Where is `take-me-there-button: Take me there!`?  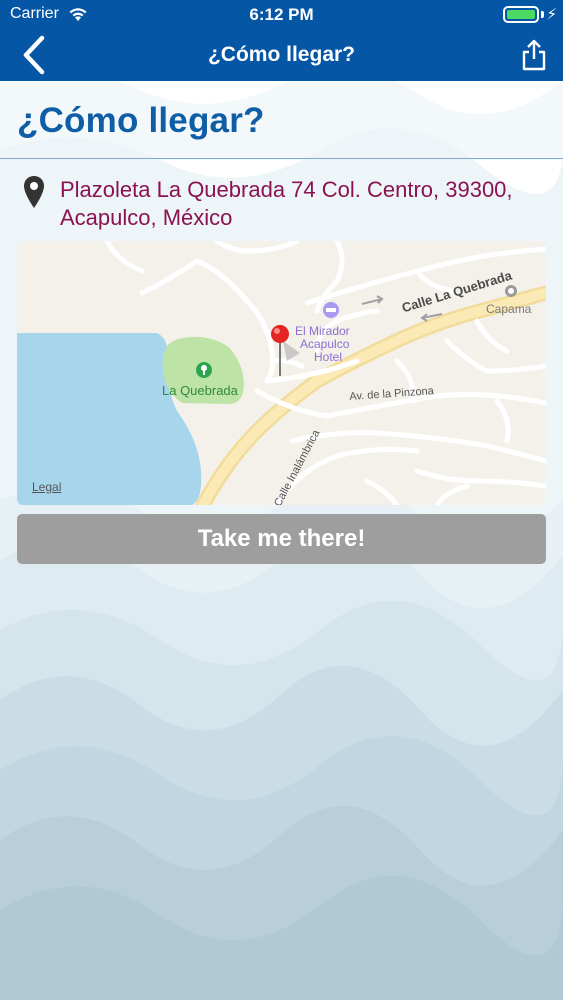
take-me-there-button: Take me there! is located at coordinates (281, 539).